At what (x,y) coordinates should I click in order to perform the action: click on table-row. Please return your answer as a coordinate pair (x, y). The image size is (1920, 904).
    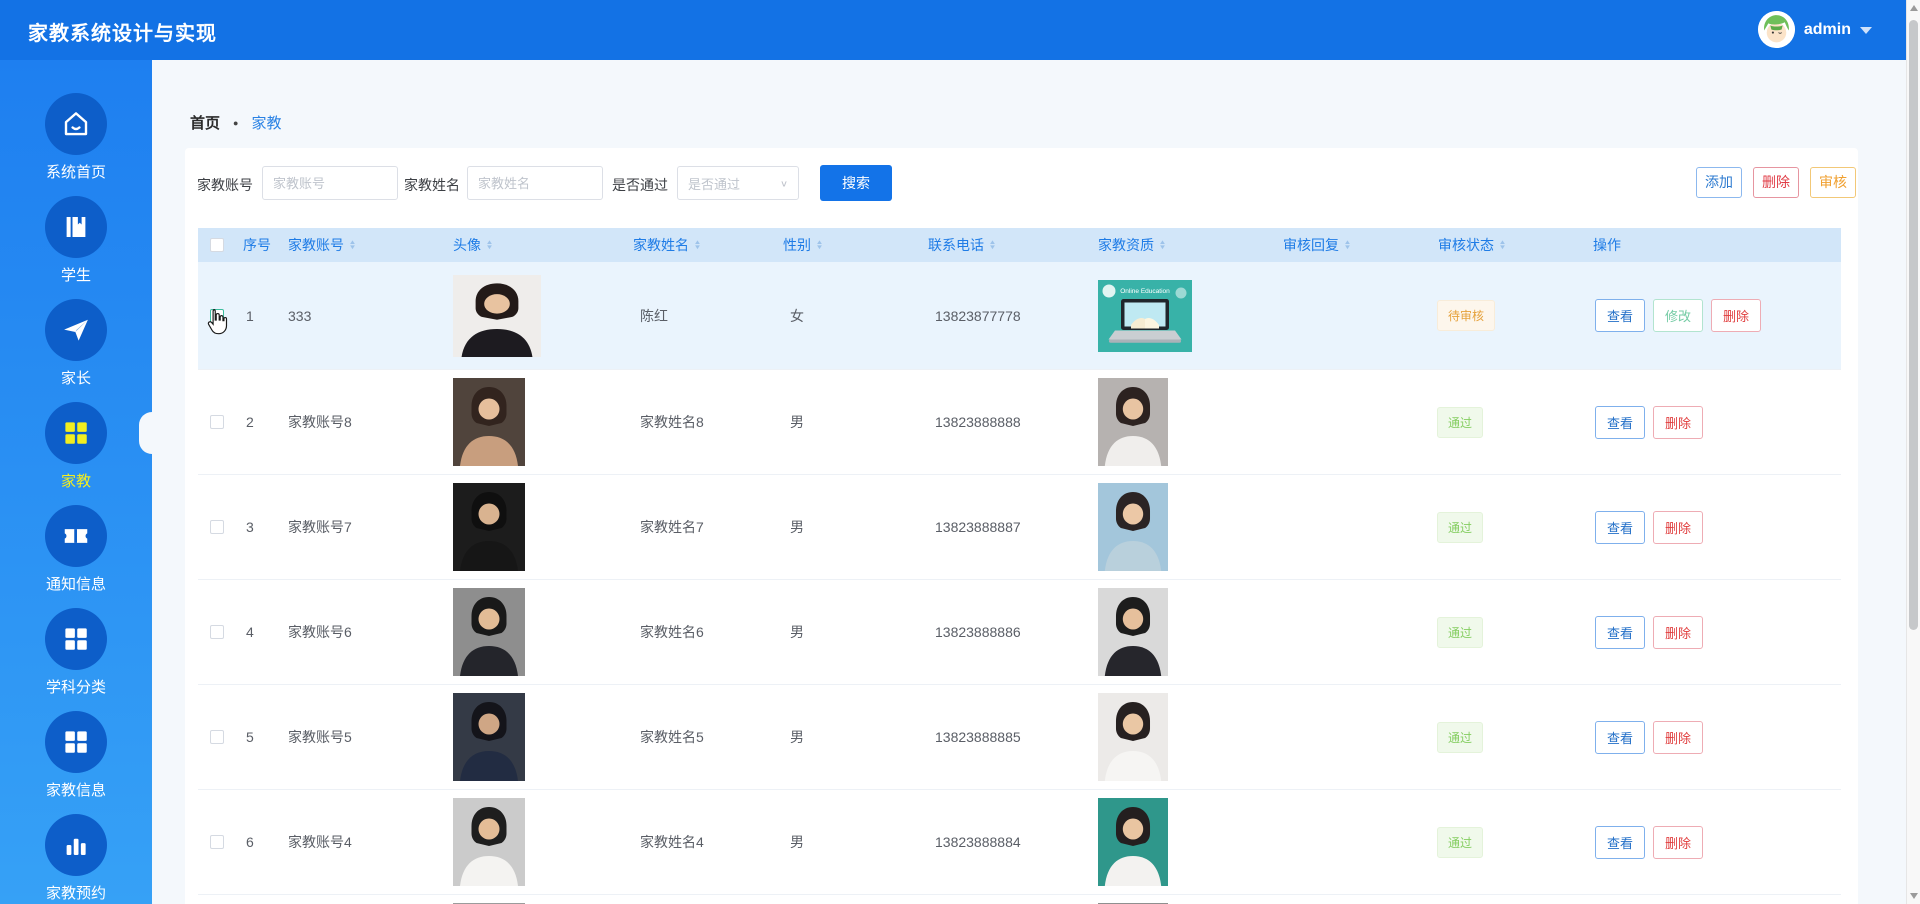
    Looking at the image, I should click on (1019, 899).